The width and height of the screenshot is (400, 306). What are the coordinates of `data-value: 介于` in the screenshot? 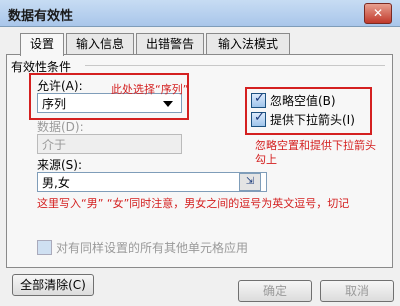 It's located at (54, 145).